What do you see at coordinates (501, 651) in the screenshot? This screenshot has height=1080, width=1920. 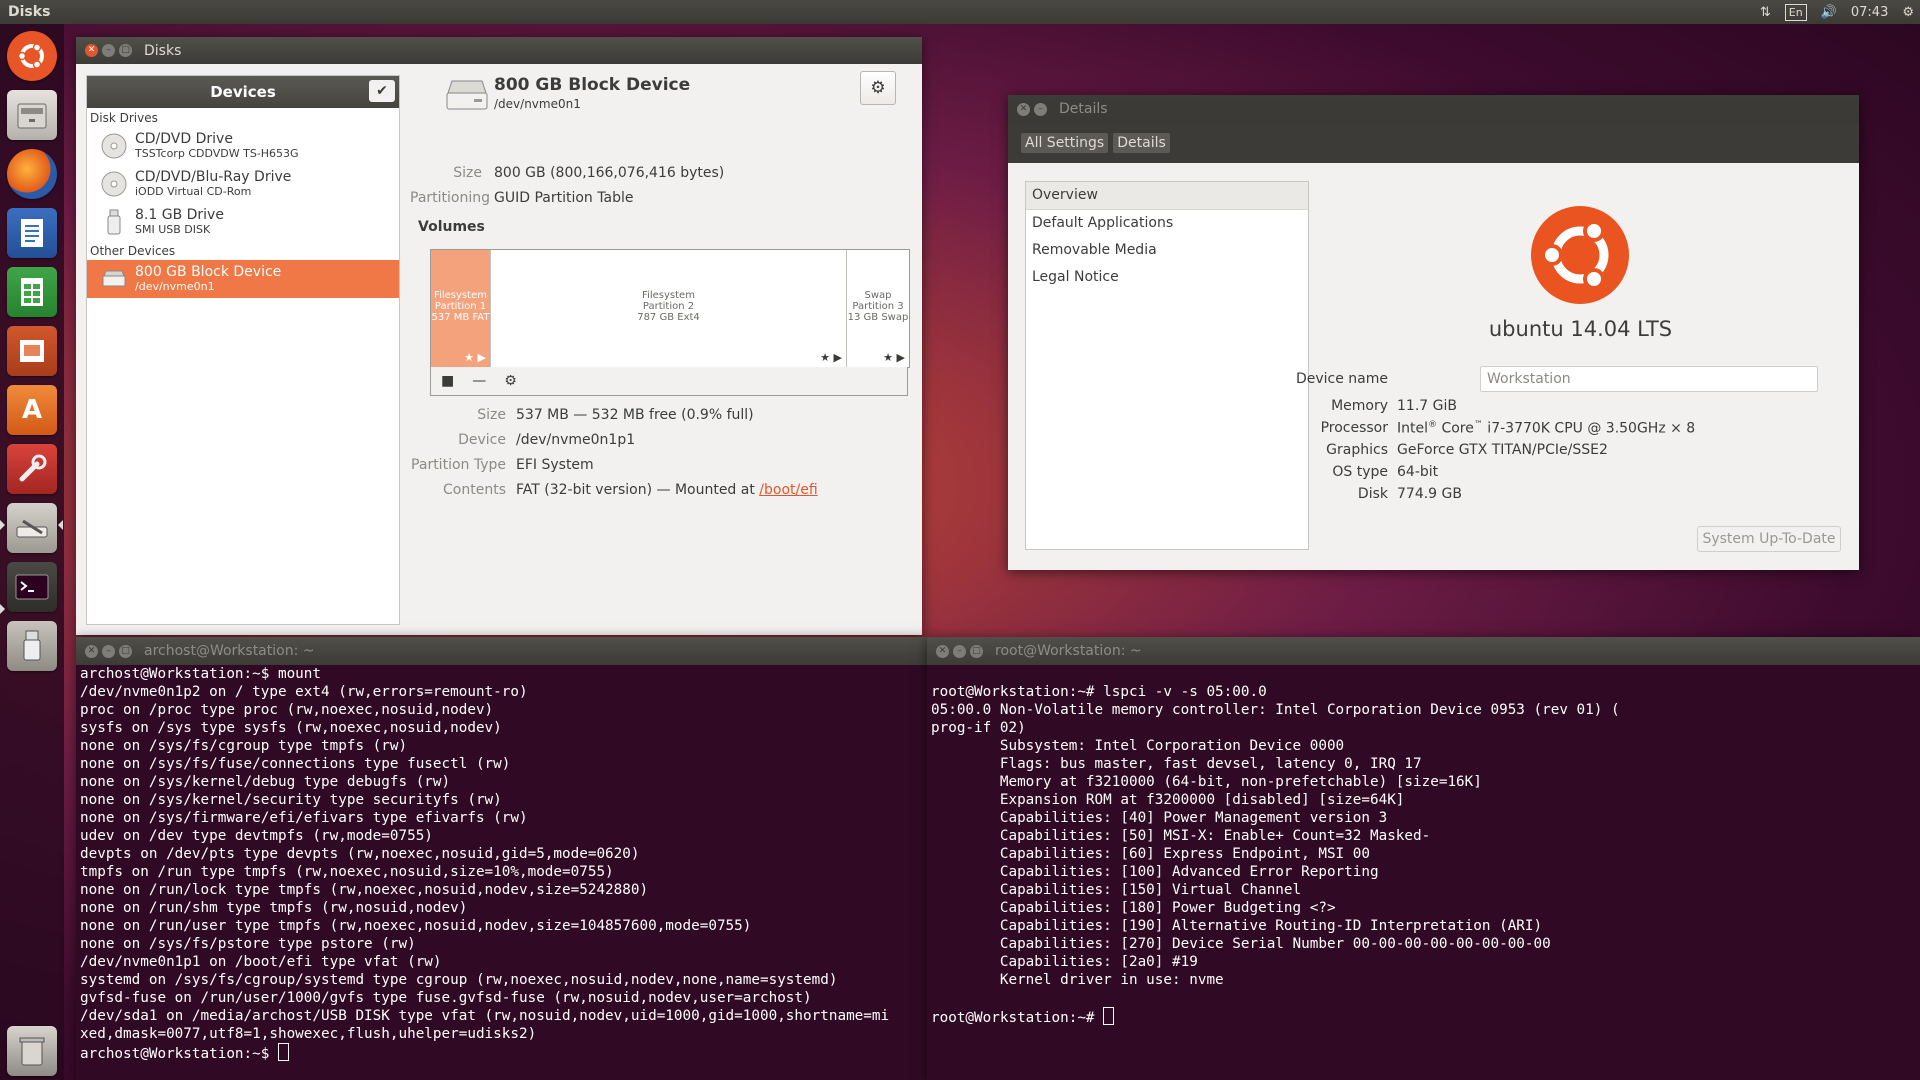 I see `terminal-titlebar: ✕ – □ archost@Workstation: ~` at bounding box center [501, 651].